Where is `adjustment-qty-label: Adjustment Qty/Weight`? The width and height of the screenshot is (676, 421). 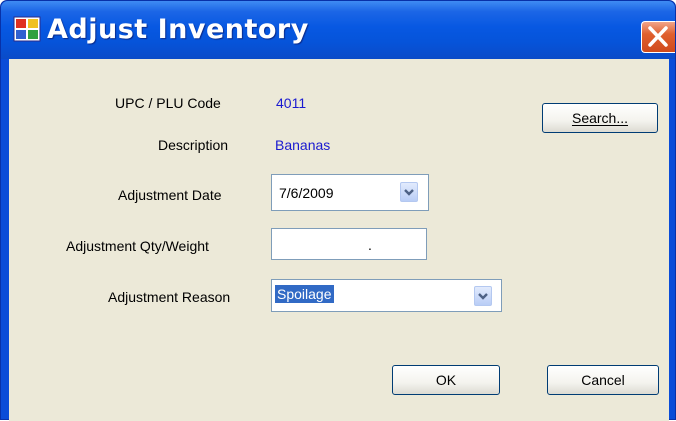 adjustment-qty-label: Adjustment Qty/Weight is located at coordinates (137, 246).